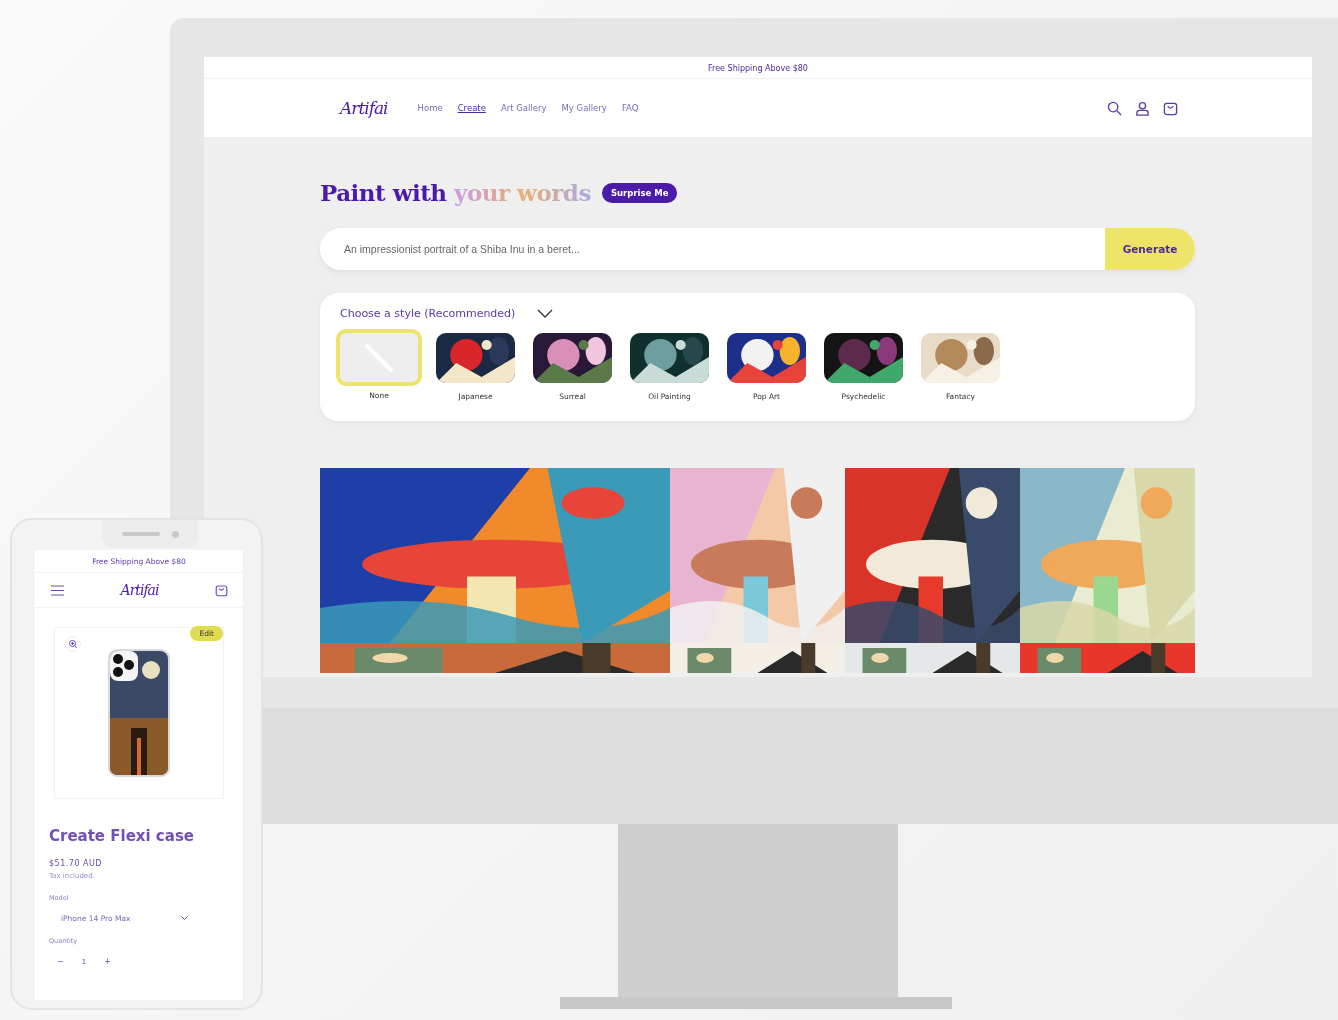  What do you see at coordinates (630, 108) in the screenshot?
I see `nav-link: FAQ` at bounding box center [630, 108].